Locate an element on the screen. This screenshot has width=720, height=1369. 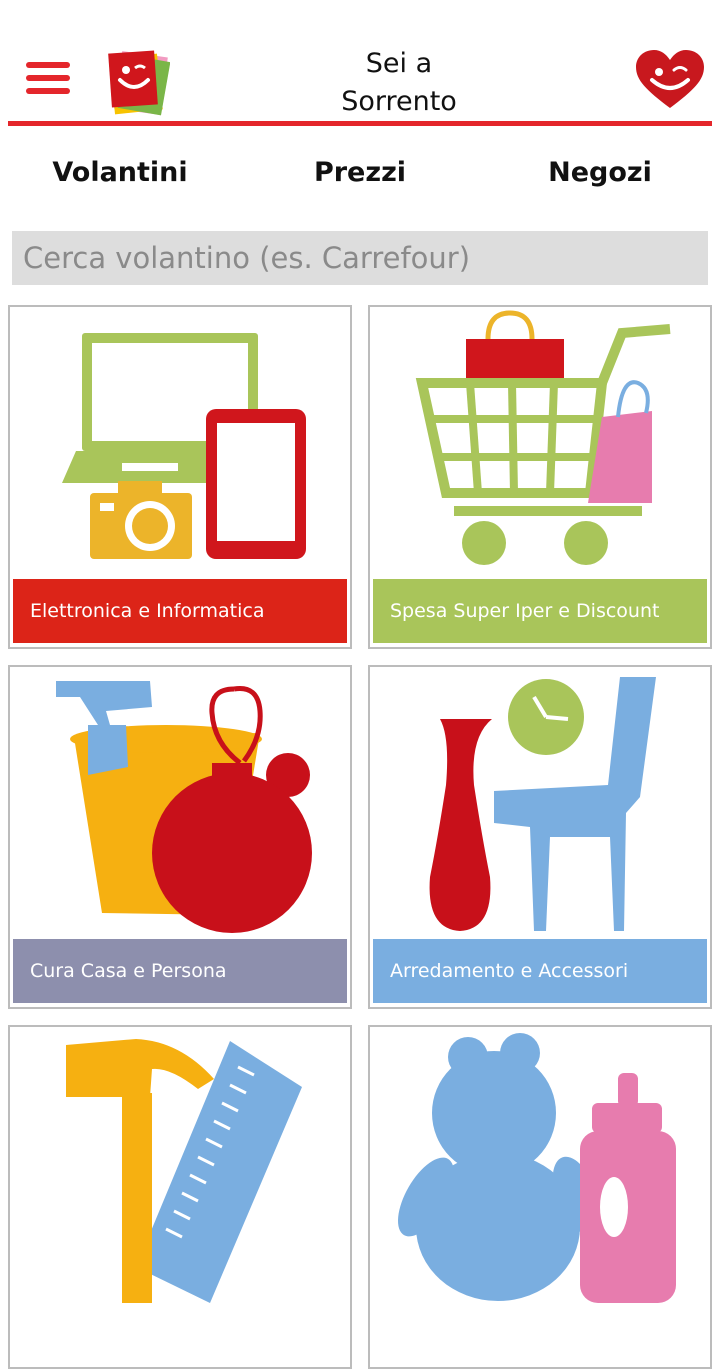
menu-icon is located at coordinates (48, 79).